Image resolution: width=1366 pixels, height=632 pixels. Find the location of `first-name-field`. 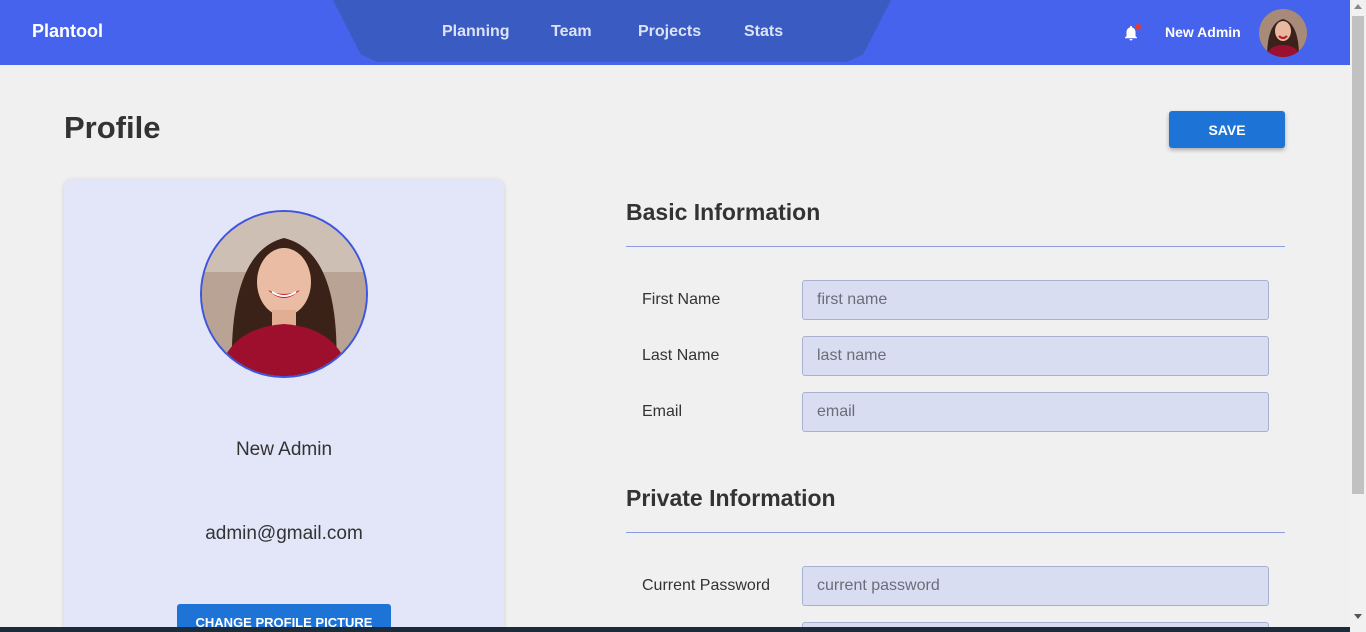

first-name-field is located at coordinates (1035, 300).